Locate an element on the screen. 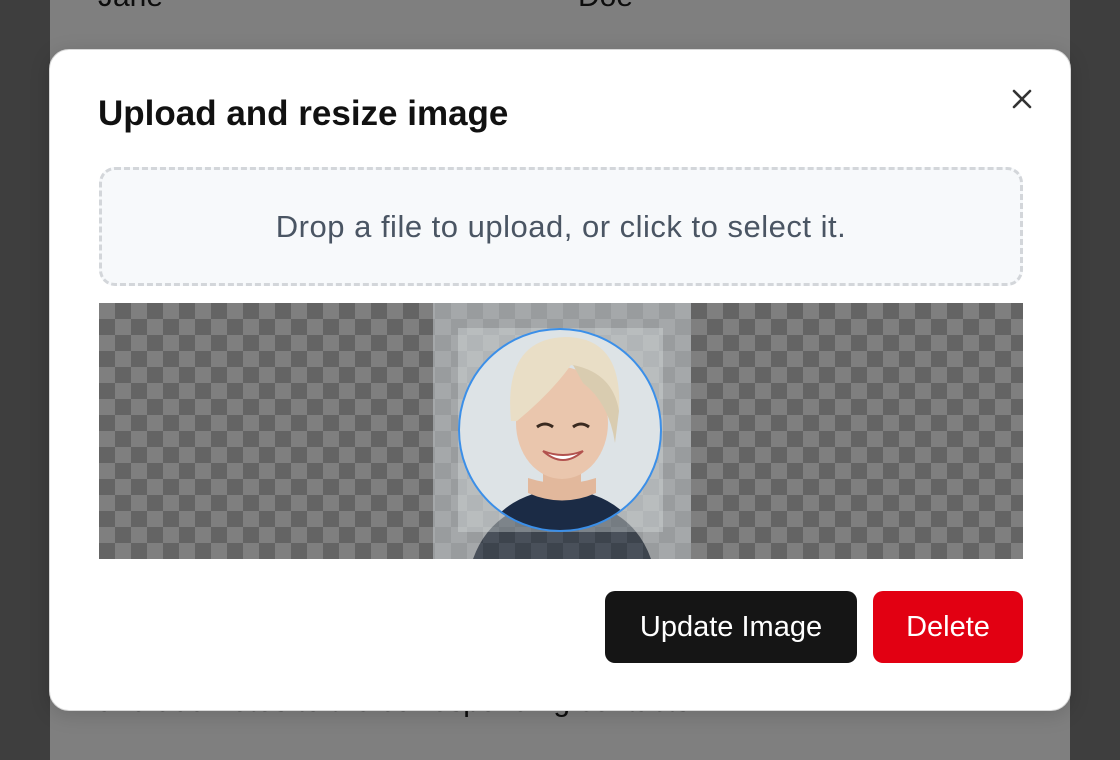 The width and height of the screenshot is (1120, 760). modal-title: Upload and resize image is located at coordinates (303, 113).